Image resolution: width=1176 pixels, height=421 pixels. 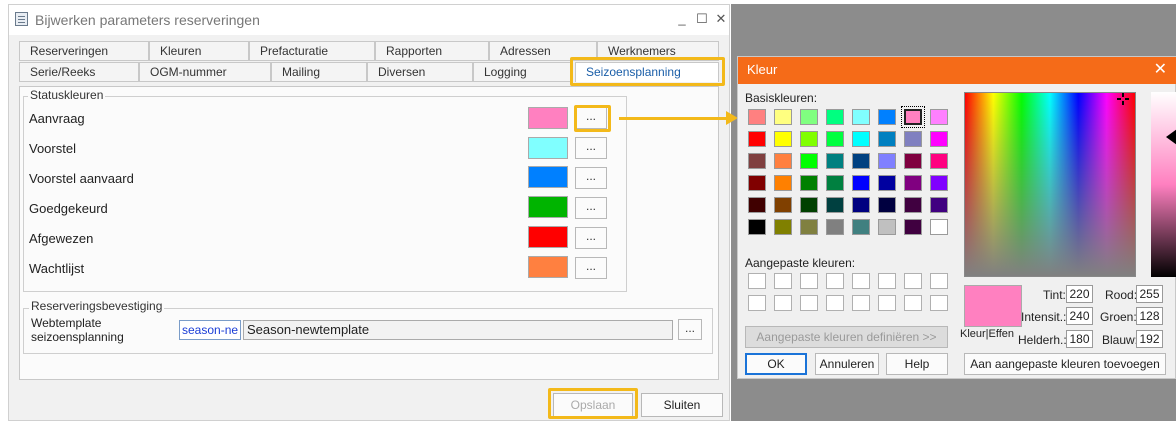 What do you see at coordinates (847, 364) in the screenshot?
I see `cancel-button: Annuleren` at bounding box center [847, 364].